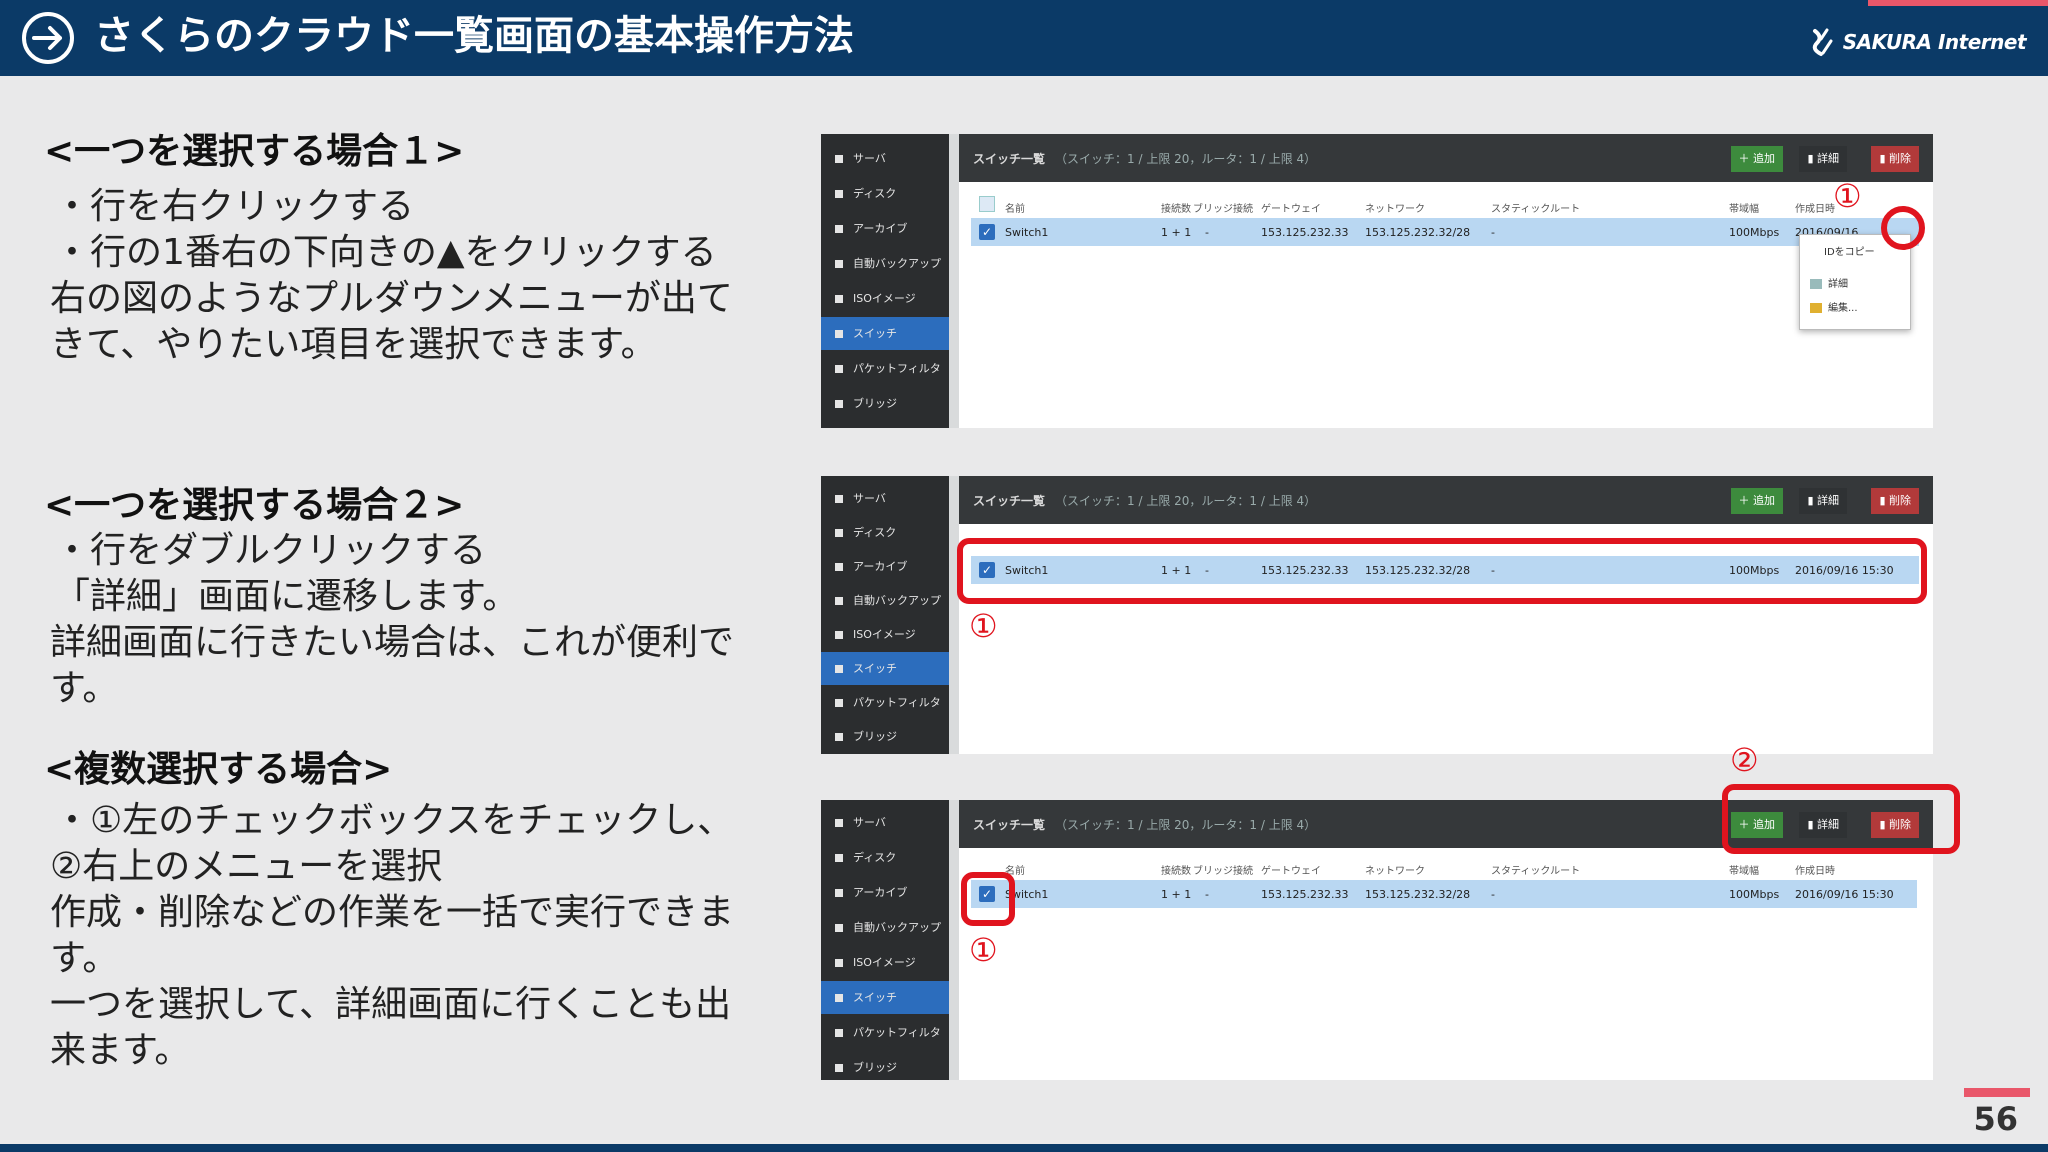 Image resolution: width=2048 pixels, height=1152 pixels. Describe the element at coordinates (1816, 308) in the screenshot. I see `pencil-icon` at that location.